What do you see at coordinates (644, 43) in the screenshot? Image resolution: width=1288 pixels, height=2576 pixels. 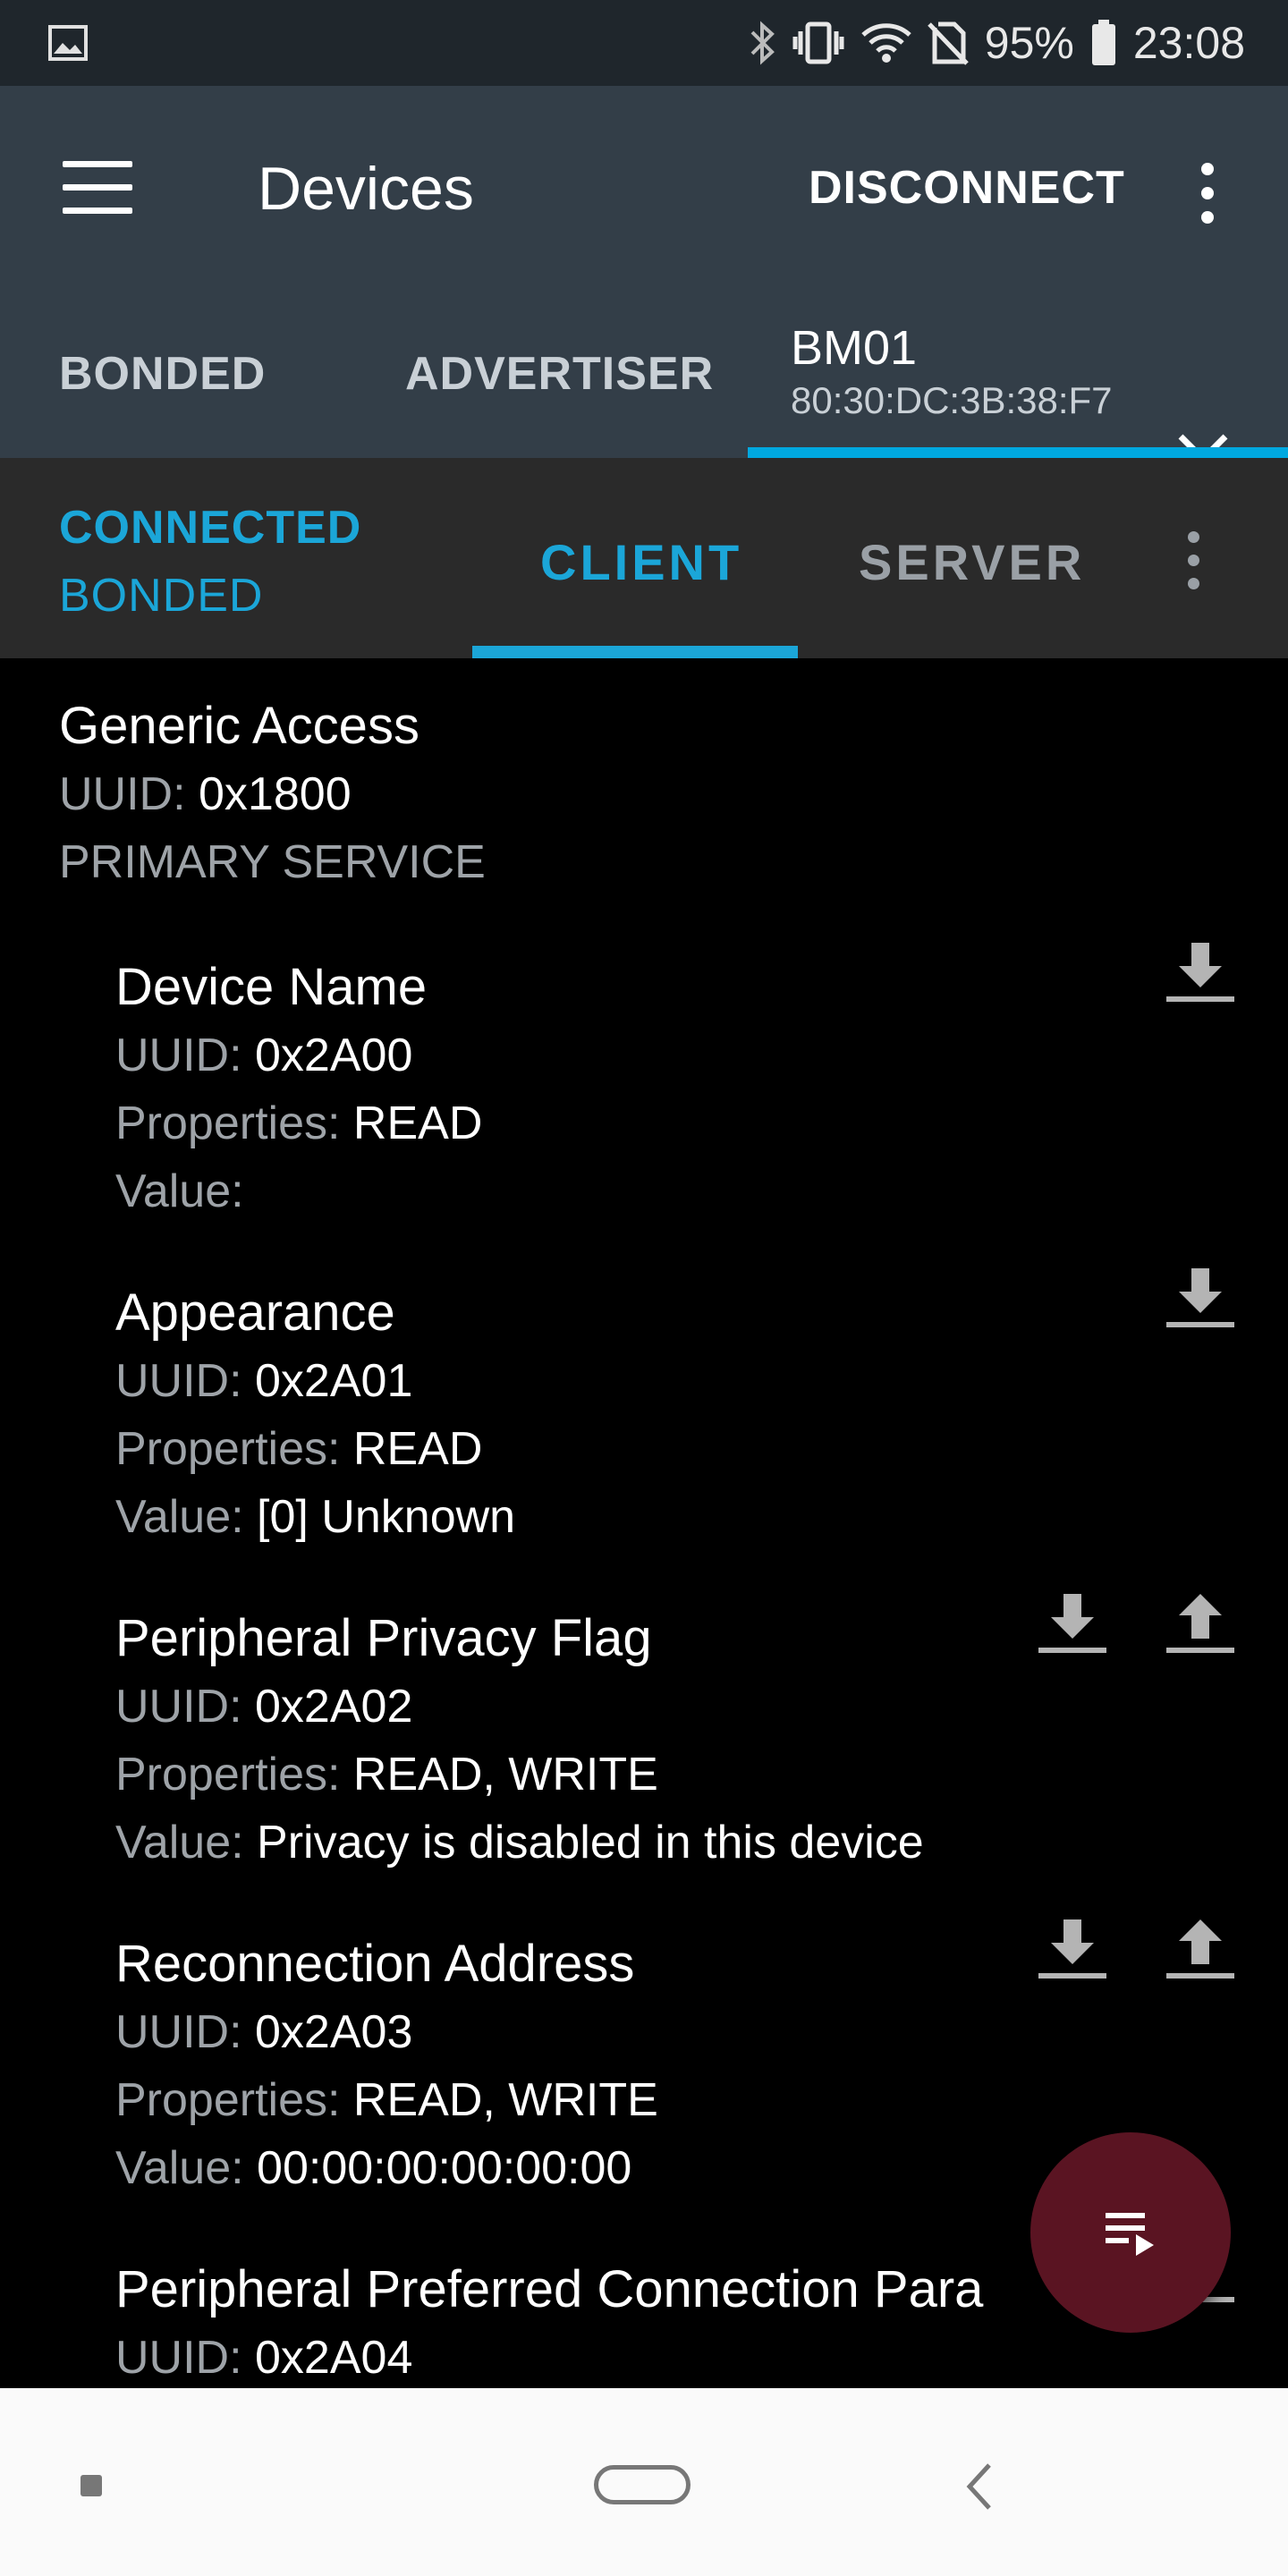 I see `status-bar: 95% 23:08` at bounding box center [644, 43].